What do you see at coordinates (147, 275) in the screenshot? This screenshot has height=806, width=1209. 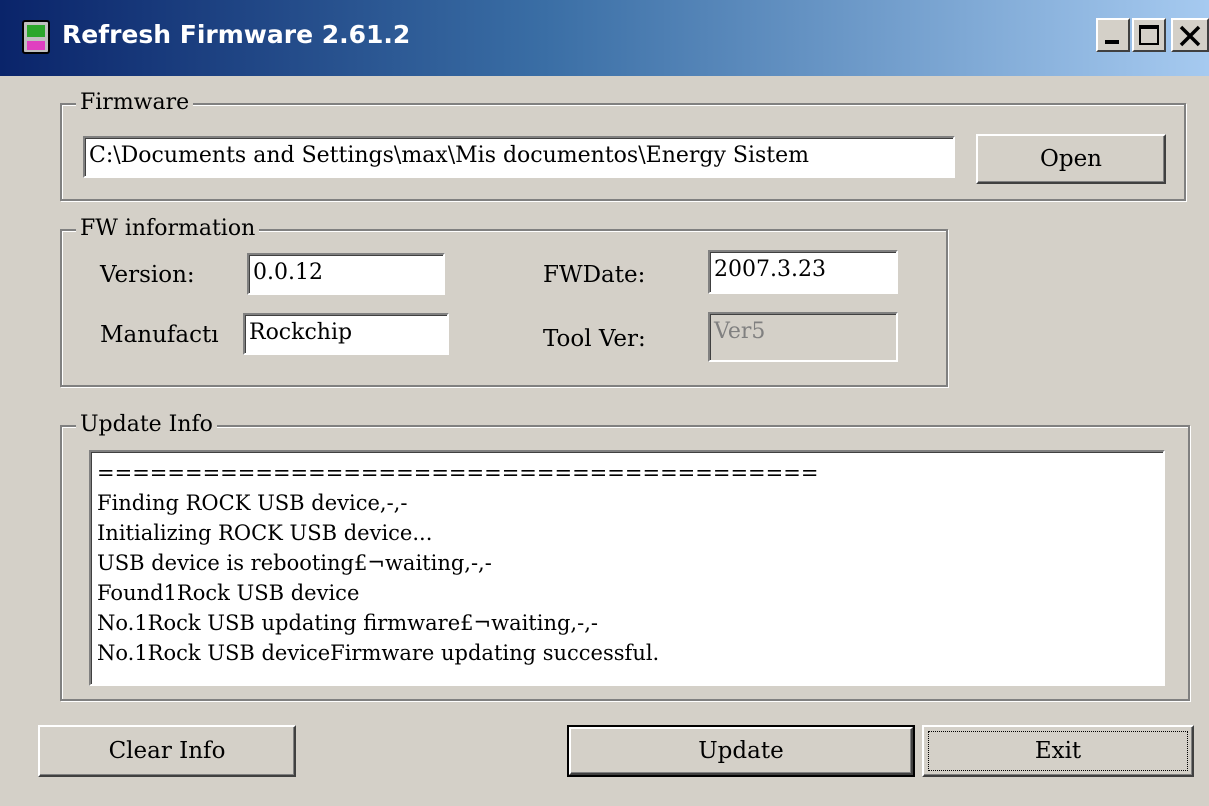 I see `version-label: Version:` at bounding box center [147, 275].